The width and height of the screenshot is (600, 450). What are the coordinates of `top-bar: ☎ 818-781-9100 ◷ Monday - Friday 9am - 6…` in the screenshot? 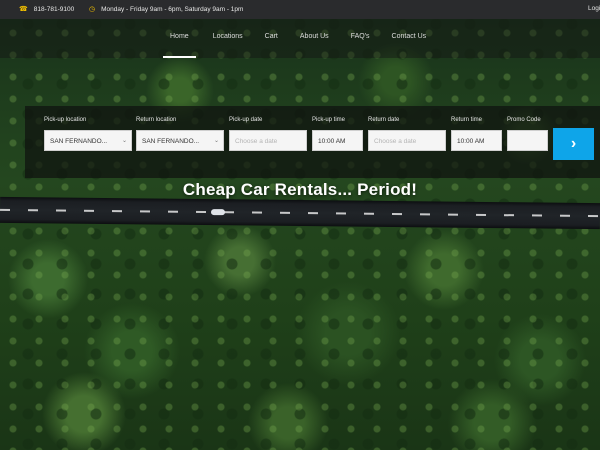 It's located at (300, 9).